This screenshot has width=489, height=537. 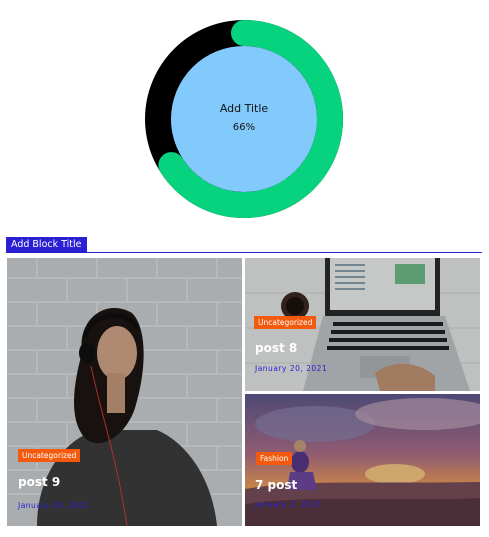 I want to click on post-title: post 9, so click(x=39, y=482).